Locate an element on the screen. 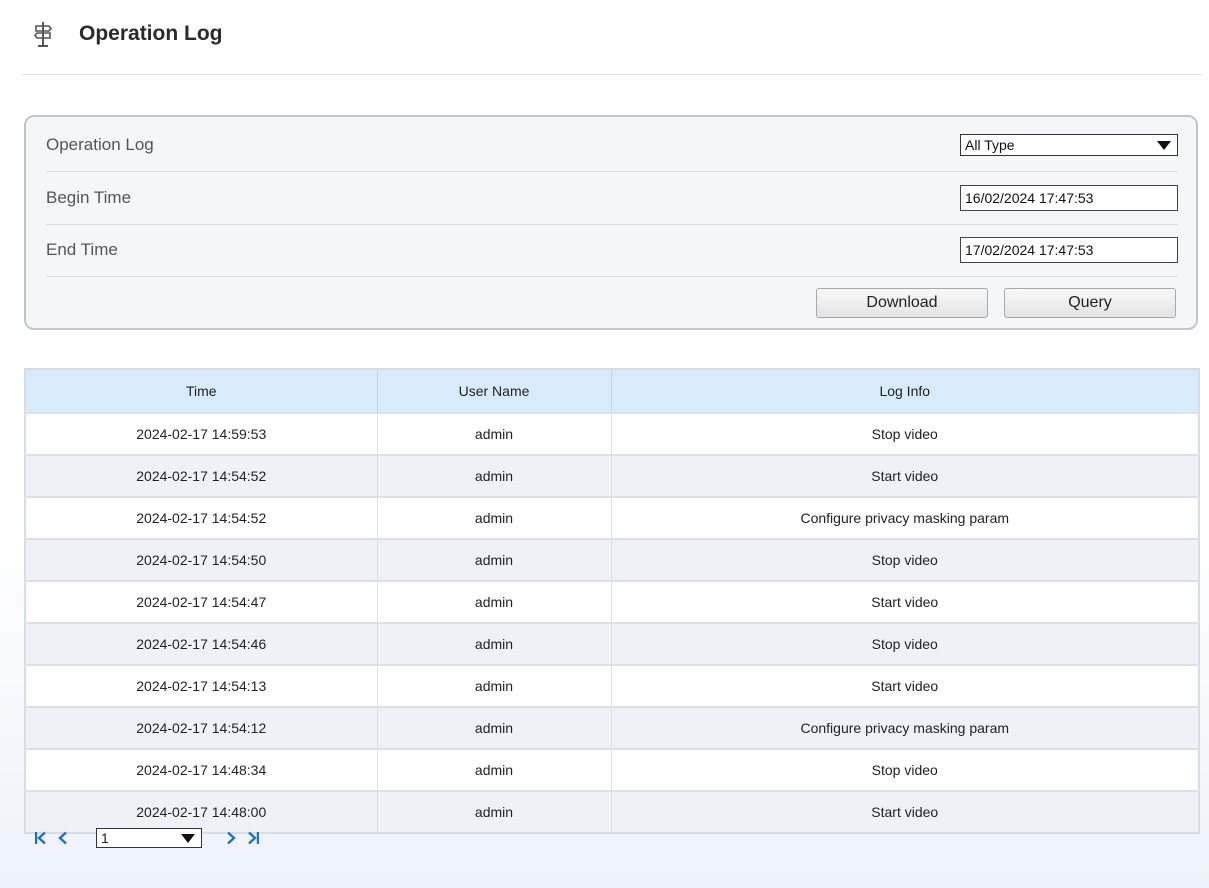 This screenshot has width=1209, height=888. begin-time-label: Begin Time is located at coordinates (89, 197).